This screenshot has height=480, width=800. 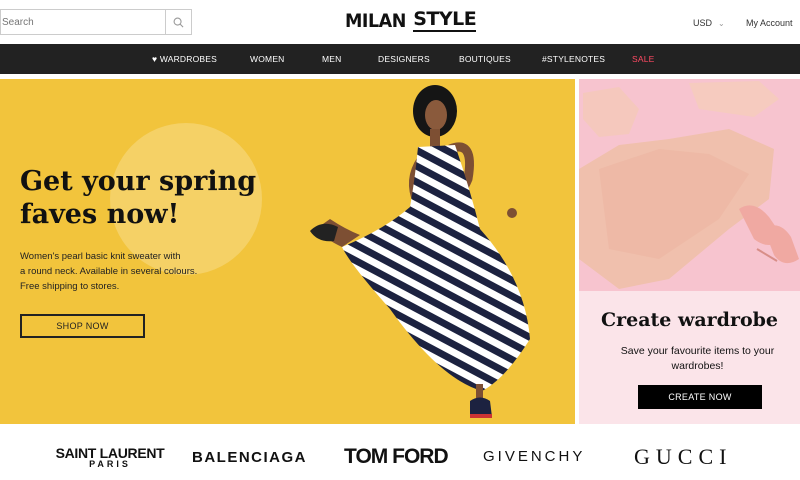 What do you see at coordinates (485, 59) in the screenshot?
I see `nav-item-boutiques: BOUTIQUES` at bounding box center [485, 59].